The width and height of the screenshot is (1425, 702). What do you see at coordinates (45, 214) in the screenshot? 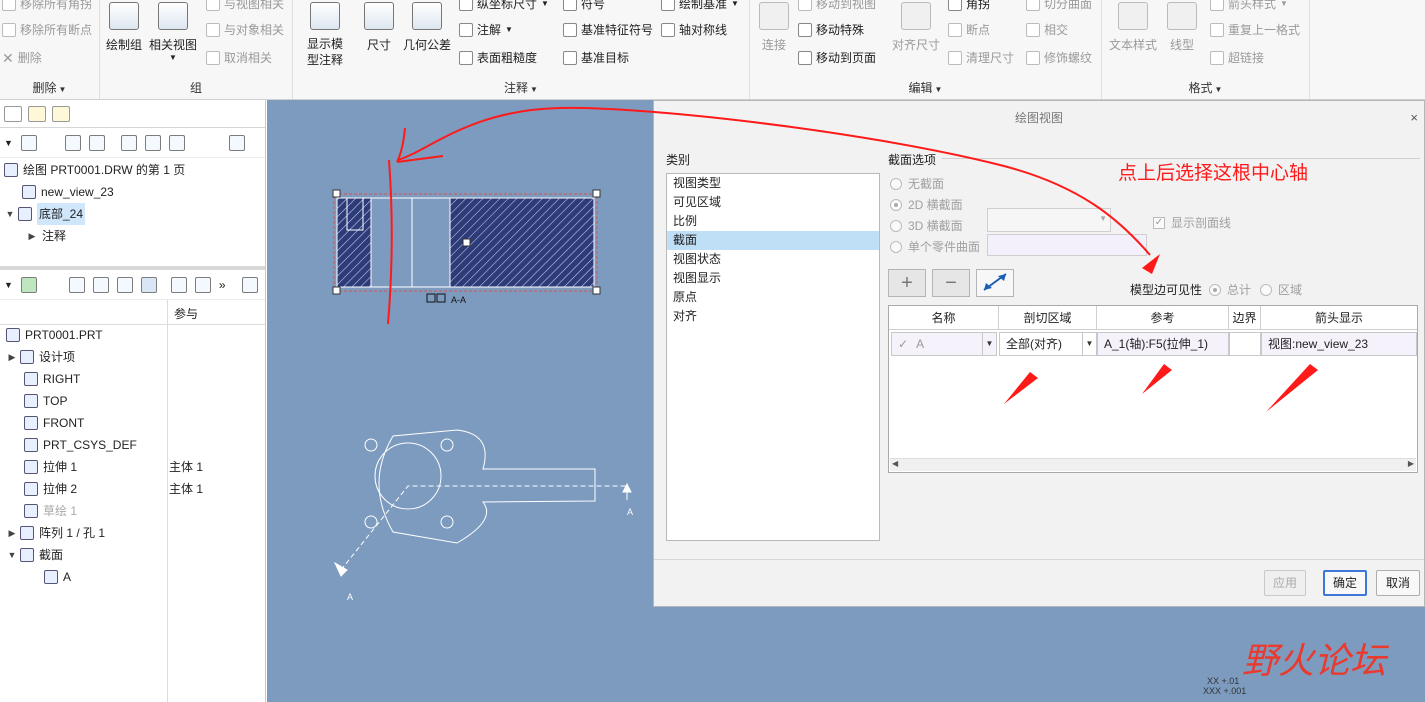
I see `tree-row-view: ▼ 底部_24` at bounding box center [45, 214].